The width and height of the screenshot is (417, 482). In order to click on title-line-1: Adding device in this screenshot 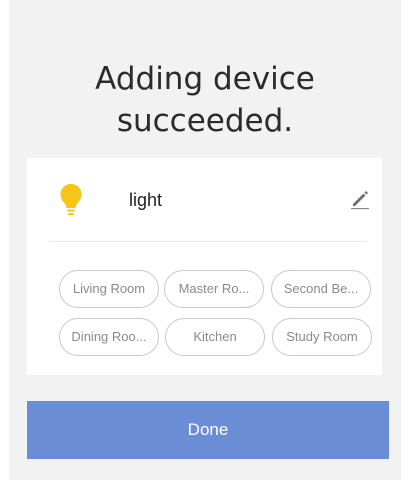, I will do `click(205, 79)`.